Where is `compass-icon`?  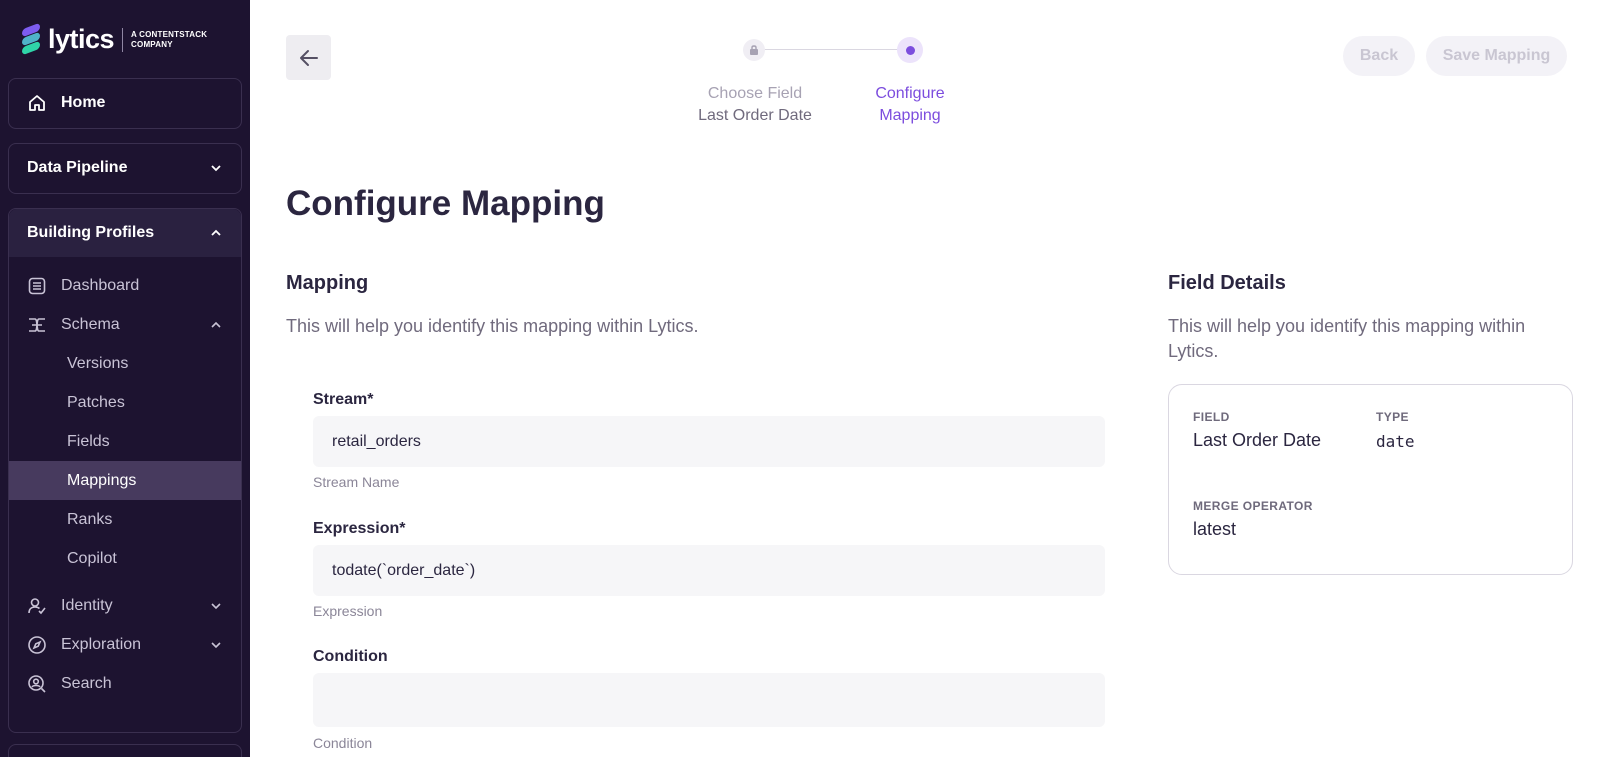 compass-icon is located at coordinates (37, 645).